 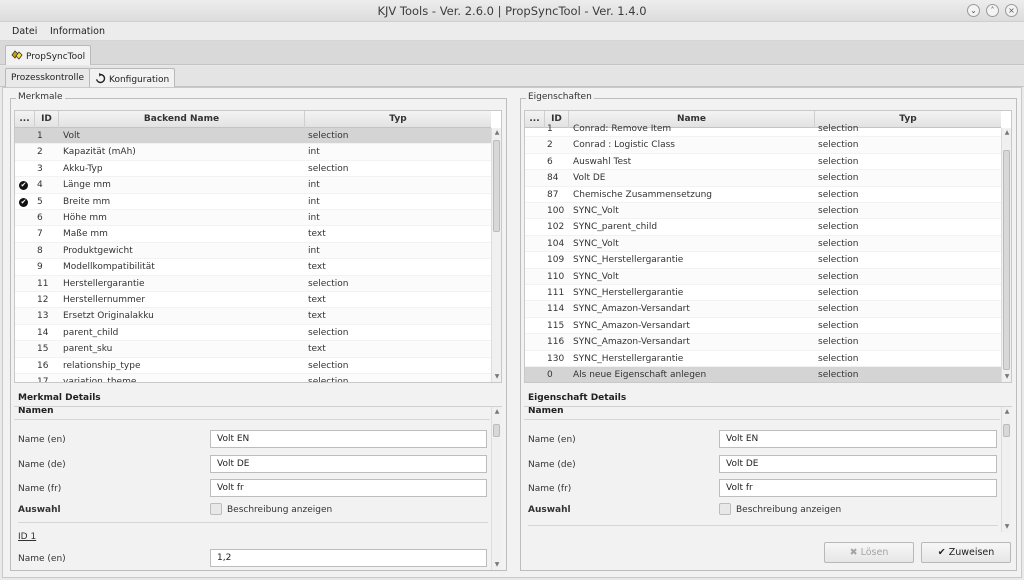 I want to click on table-row: 0 Als neue Eigenschaft anlegen selection, so click(x=763, y=374).